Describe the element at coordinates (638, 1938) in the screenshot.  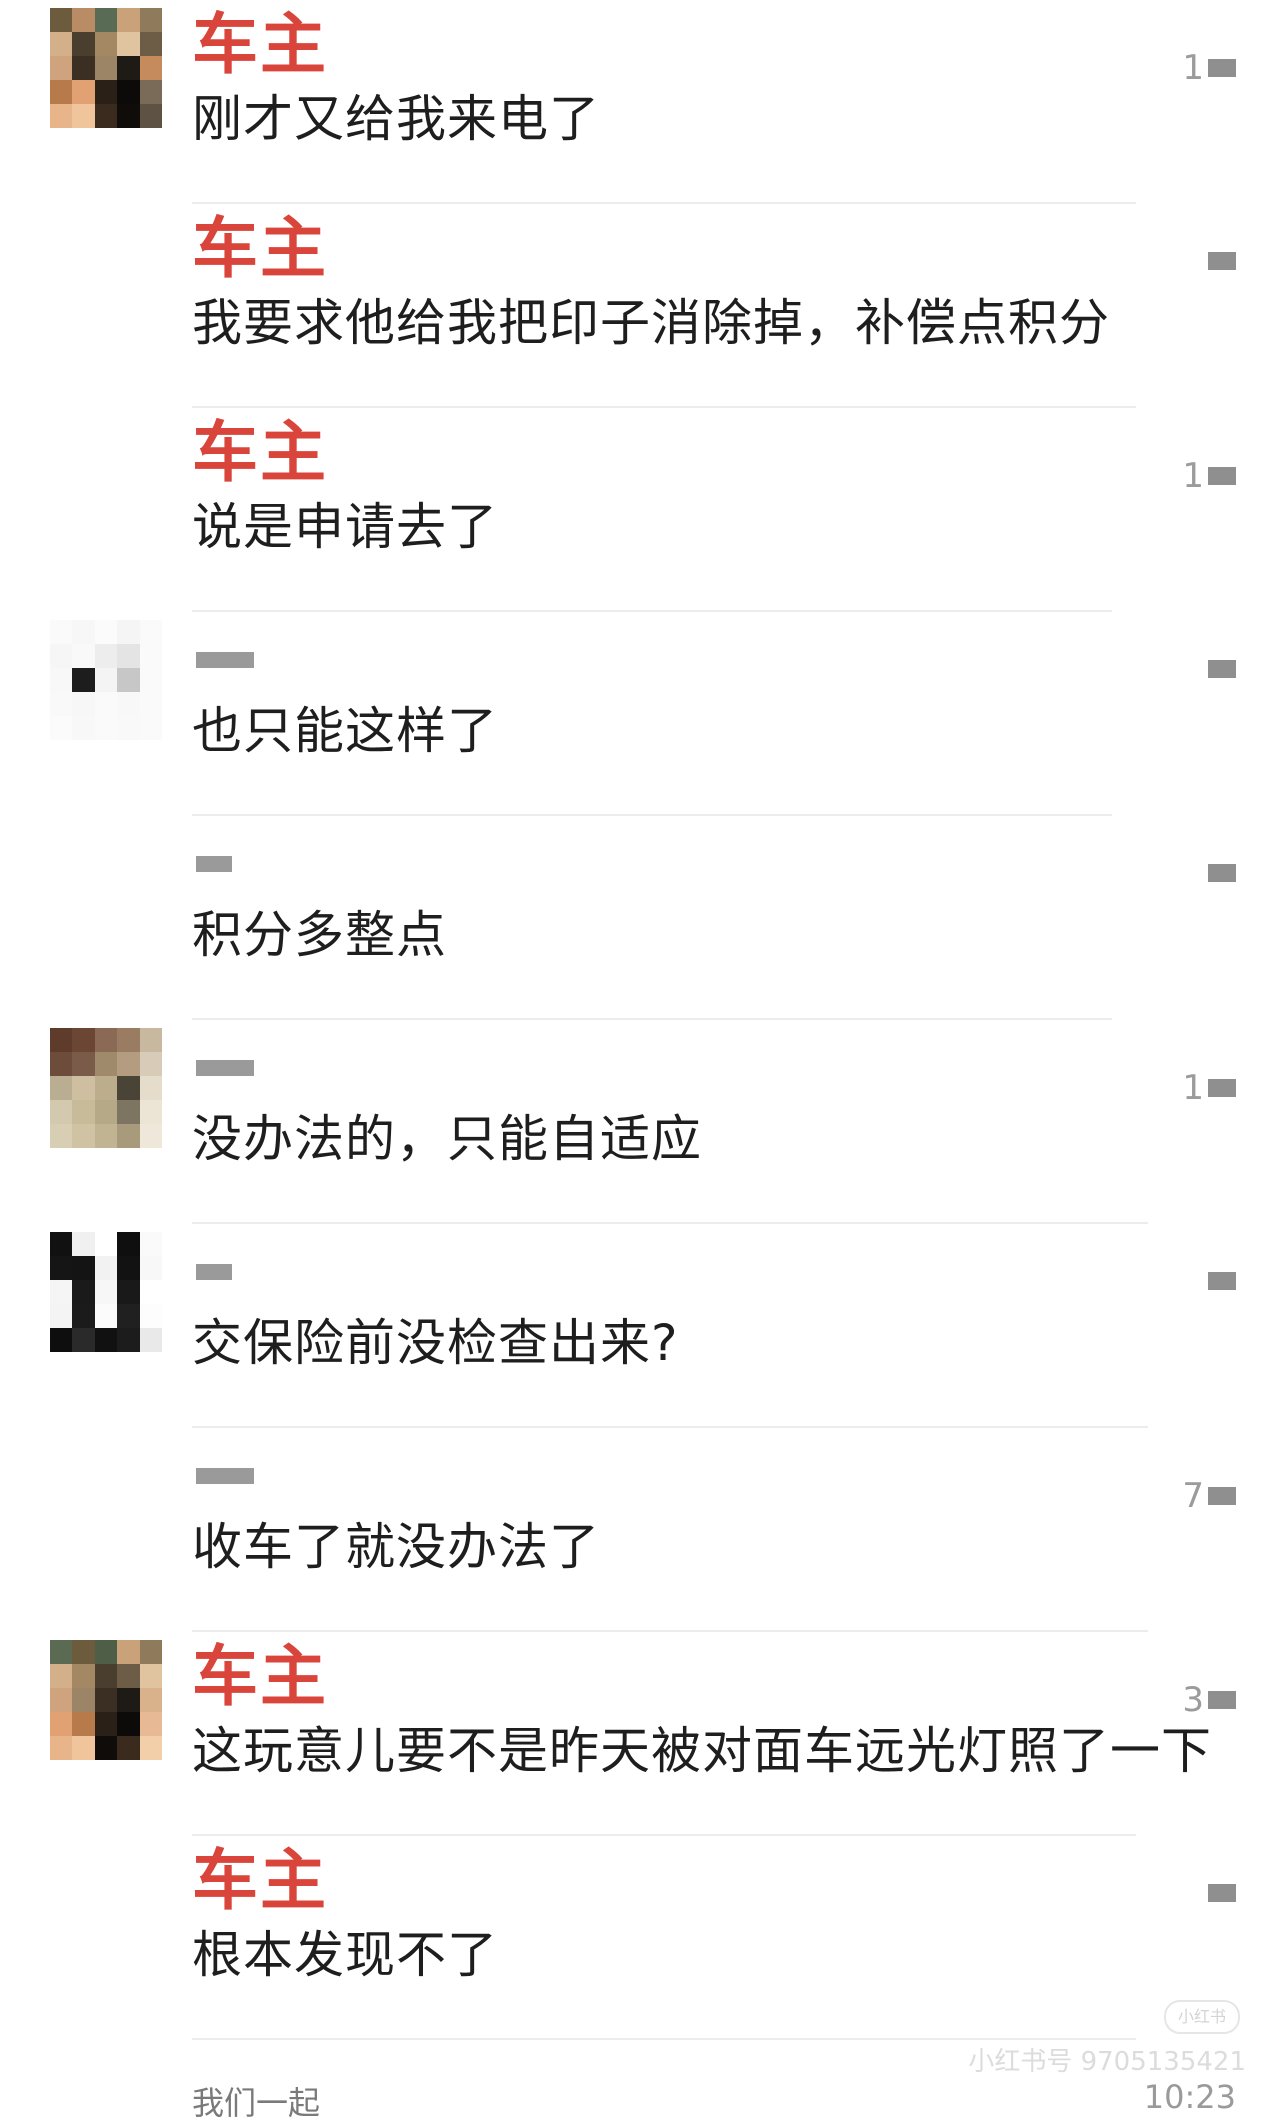
I see `message-item: 车主 根本发现不了` at that location.